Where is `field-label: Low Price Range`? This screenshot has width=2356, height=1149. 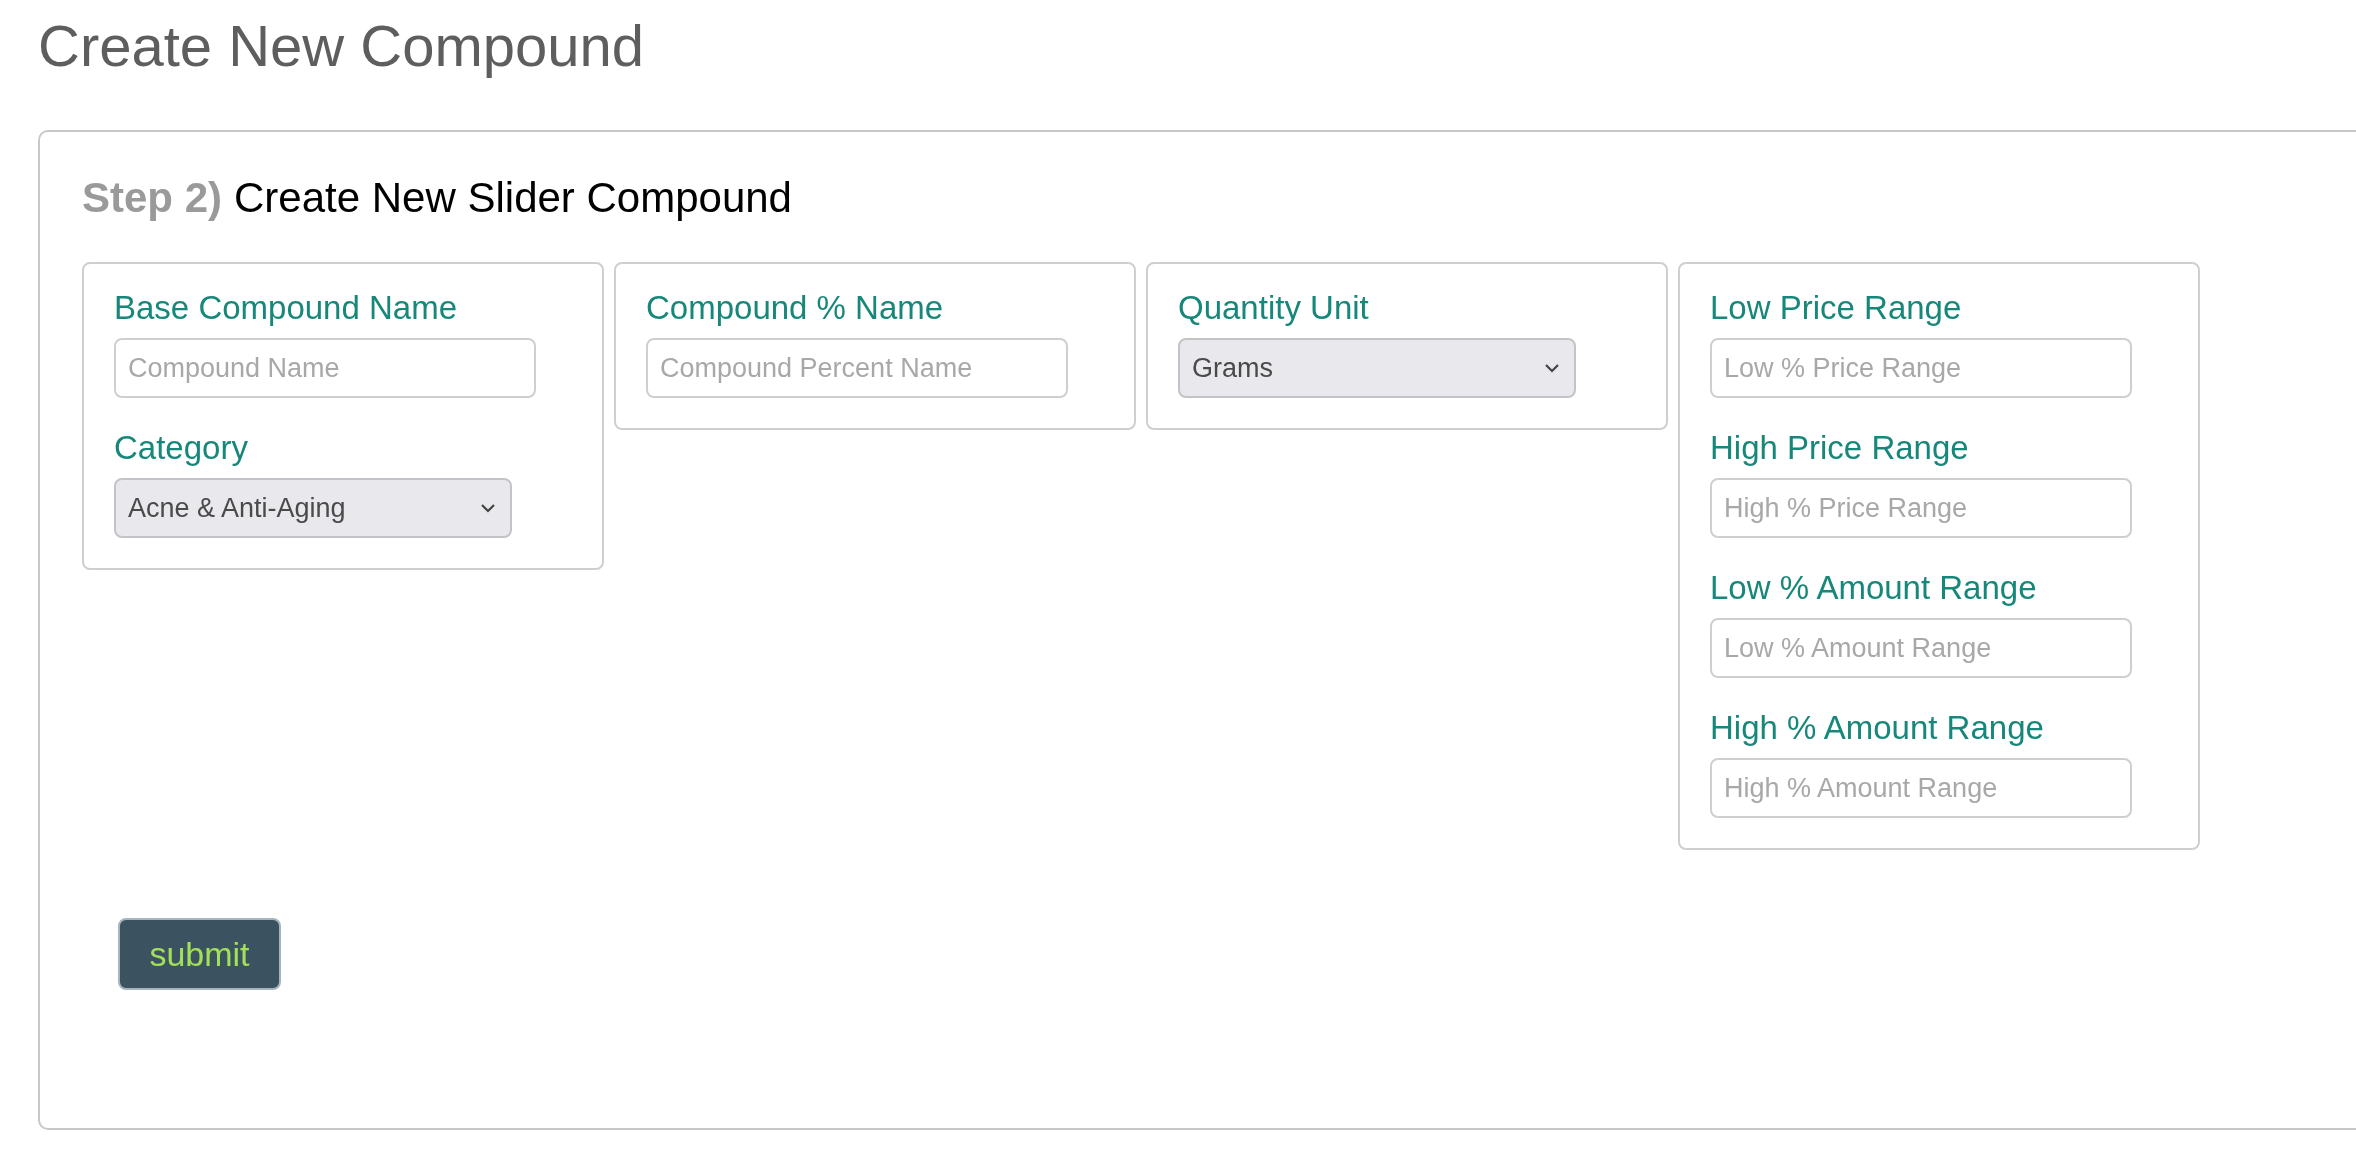 field-label: Low Price Range is located at coordinates (1836, 308).